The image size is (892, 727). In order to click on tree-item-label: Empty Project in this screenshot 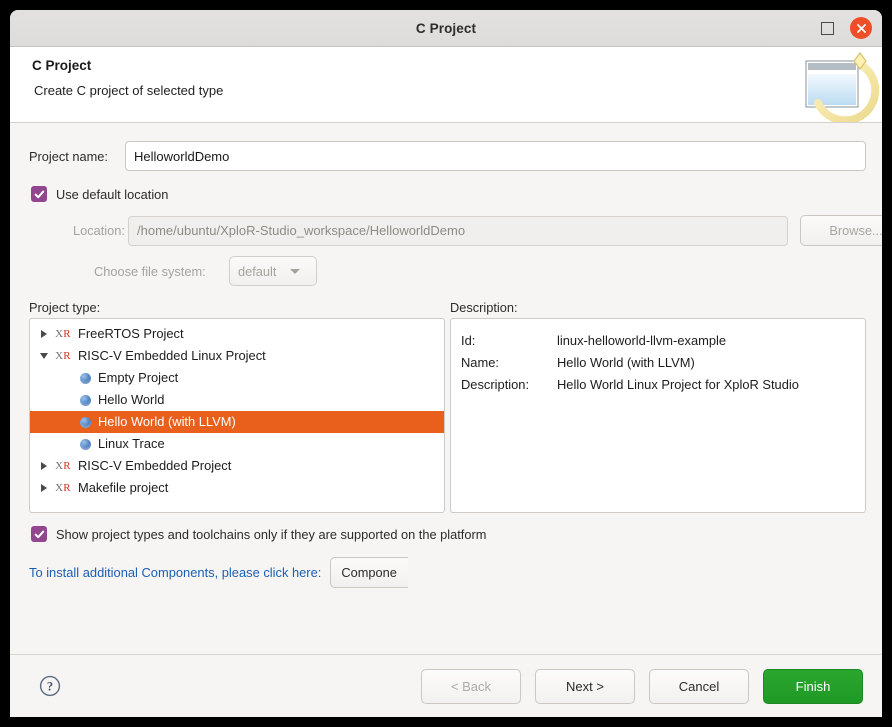, I will do `click(138, 377)`.